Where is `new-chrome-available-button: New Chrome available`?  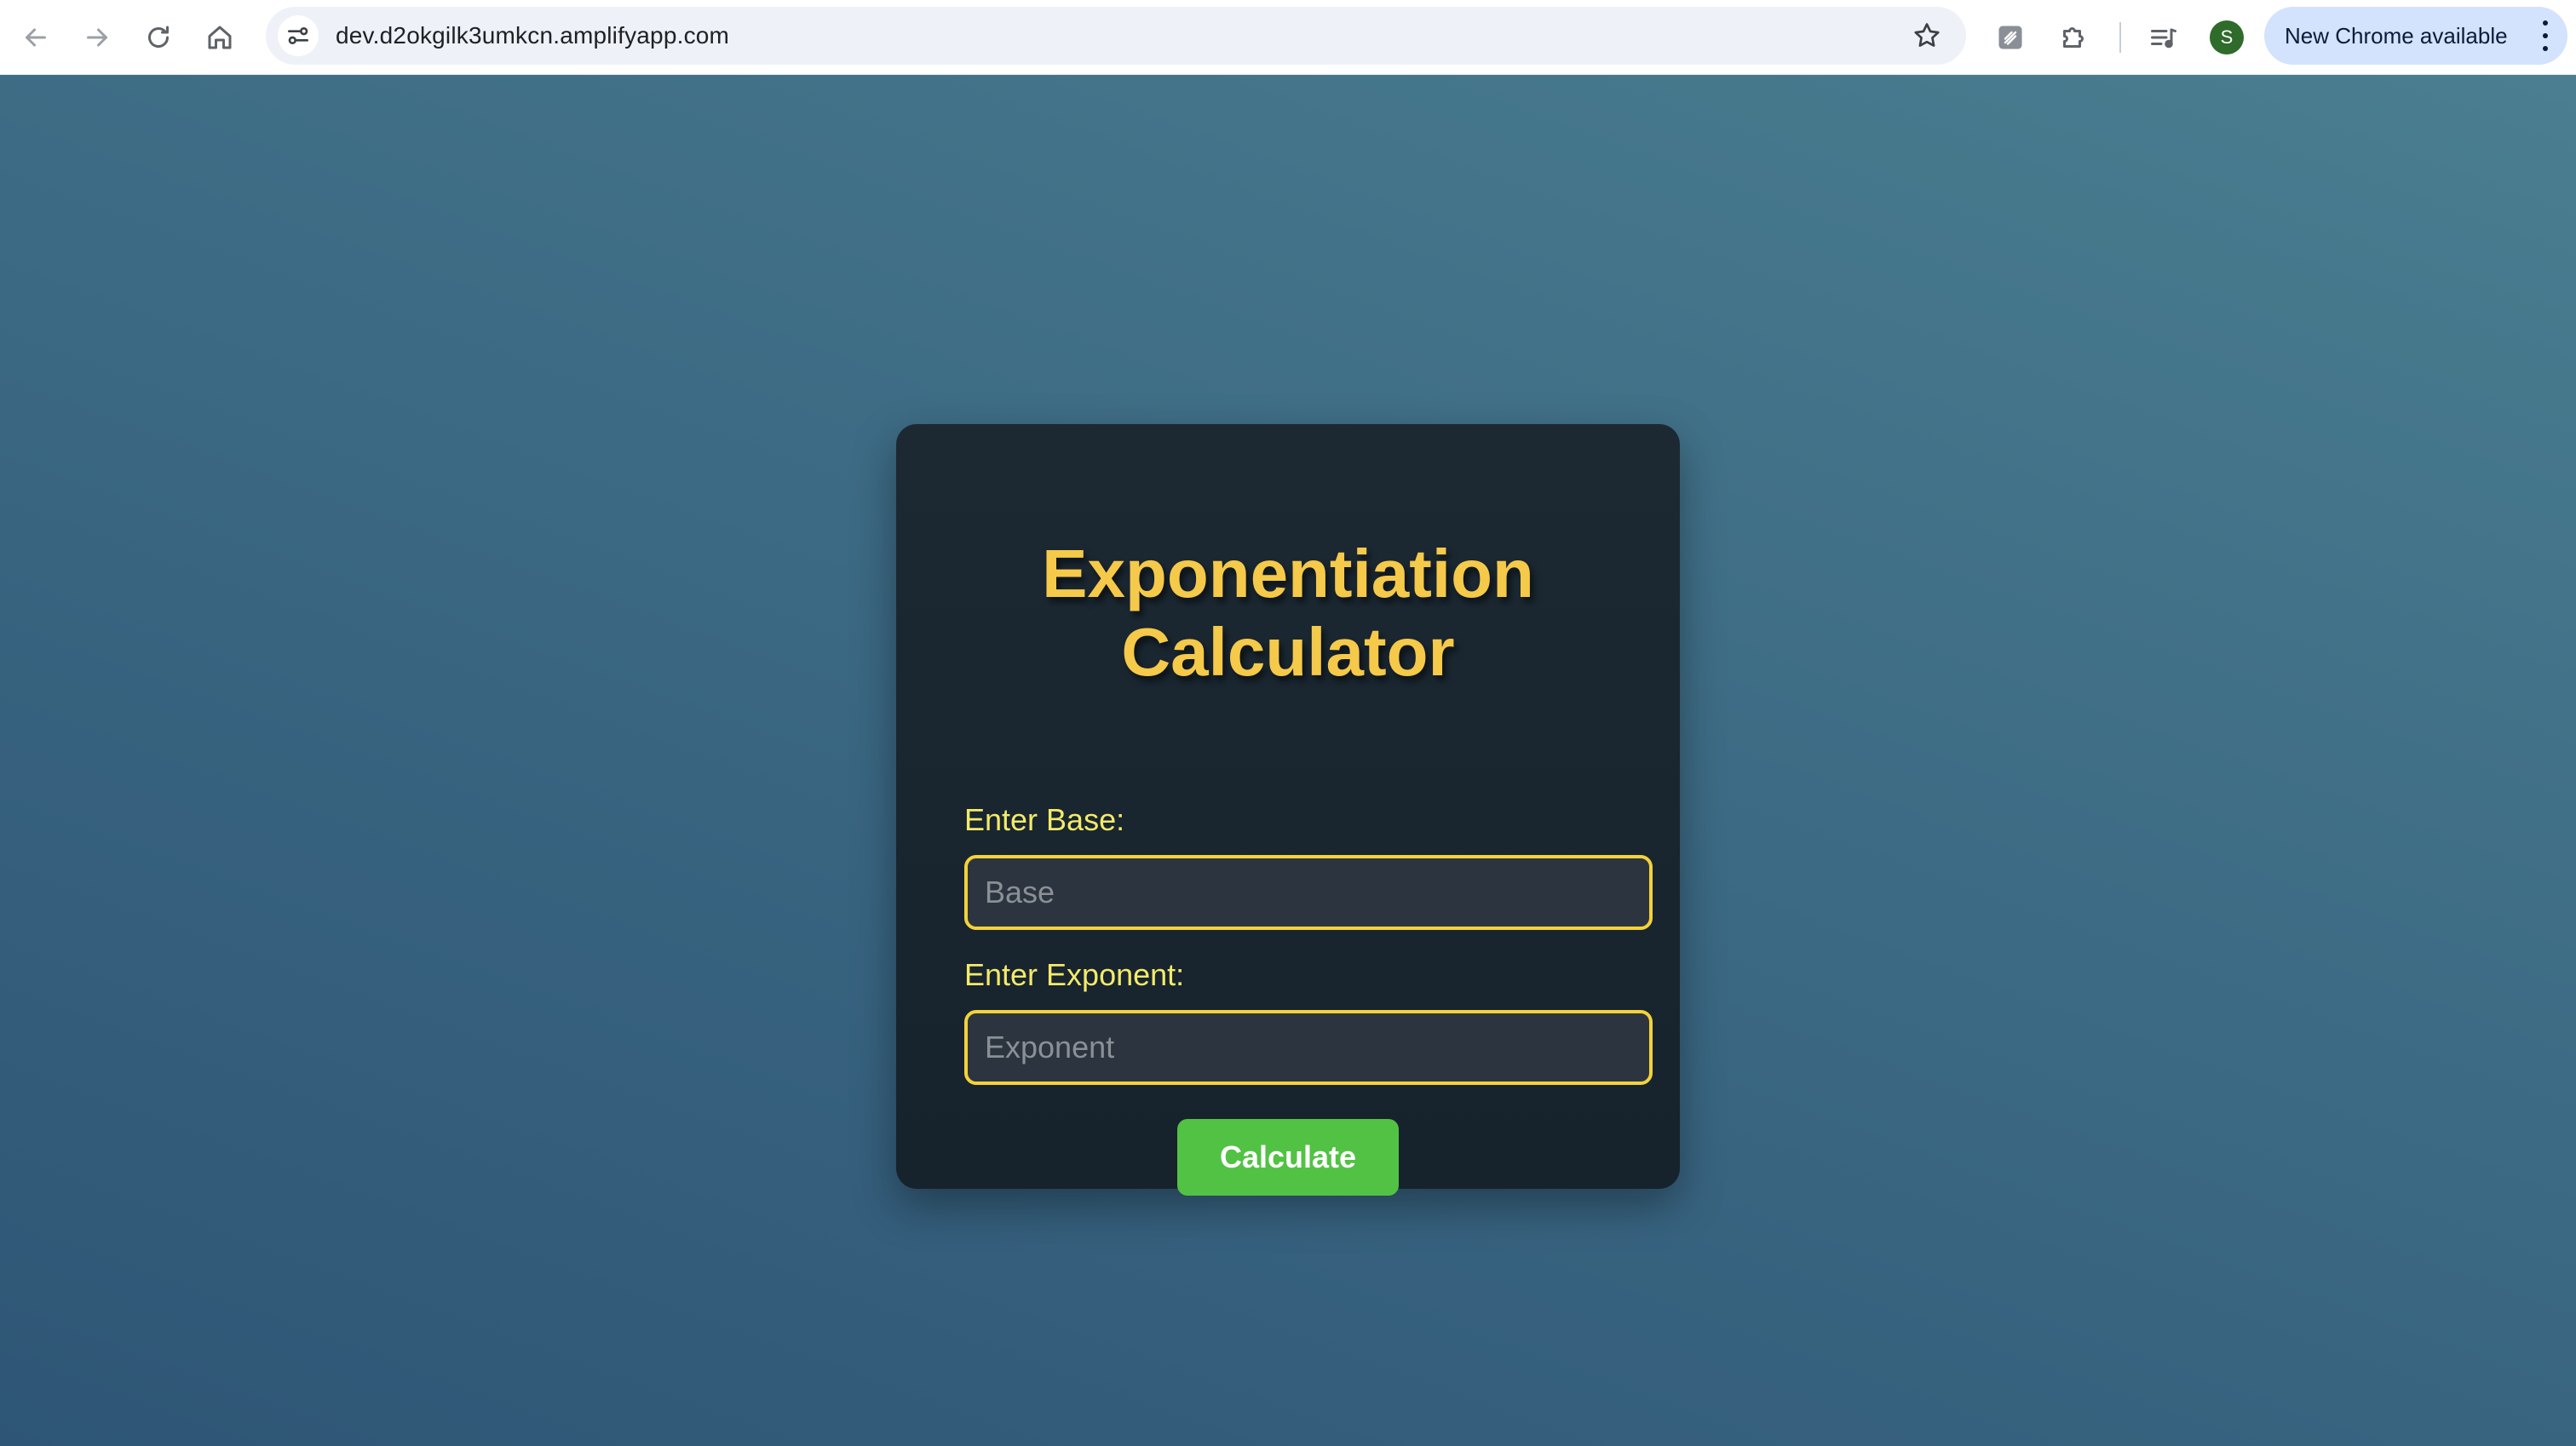 new-chrome-available-button: New Chrome available is located at coordinates (2416, 36).